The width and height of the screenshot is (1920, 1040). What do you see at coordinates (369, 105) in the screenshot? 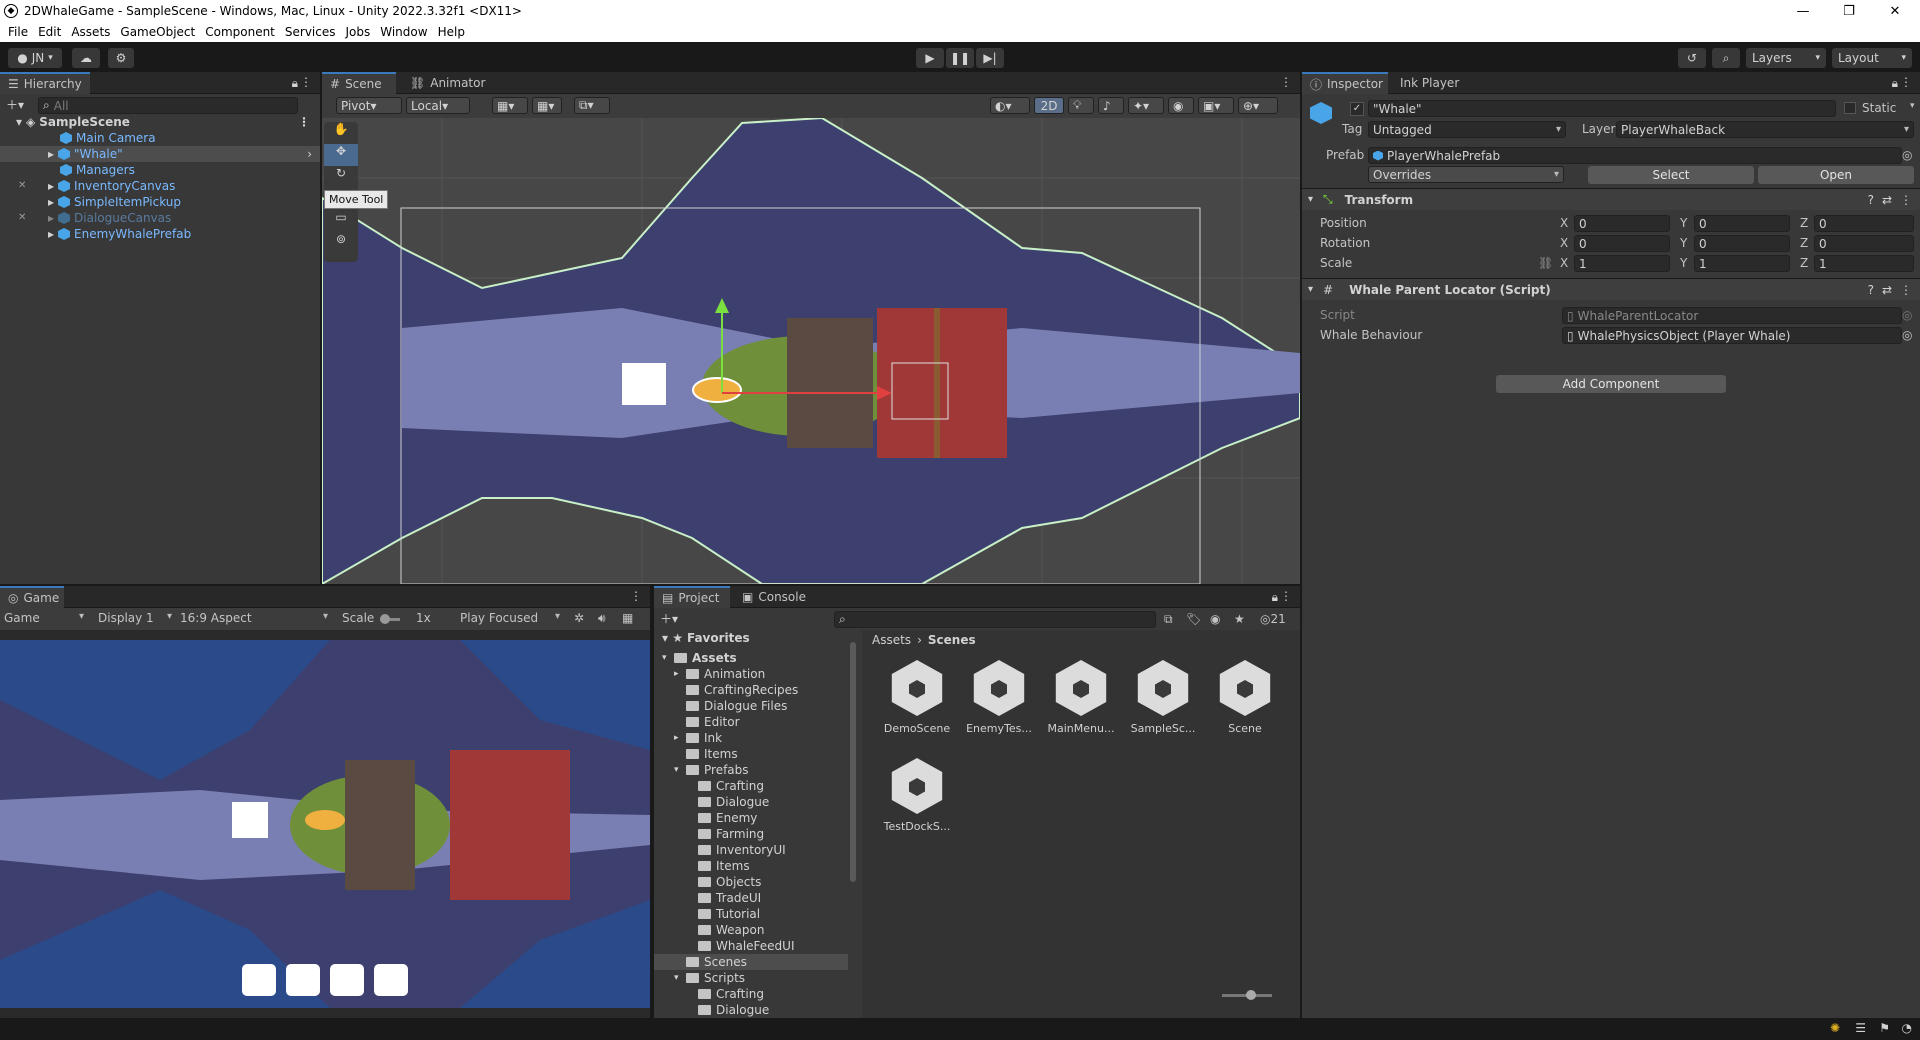
I see `pivot-dropdown: Pivot ▾` at bounding box center [369, 105].